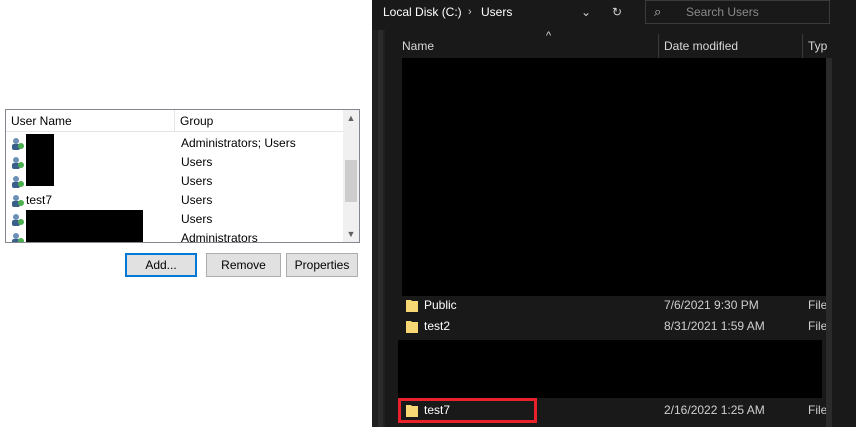 This screenshot has height=427, width=856. Describe the element at coordinates (829, 242) in the screenshot. I see `file-list-scrollbar` at that location.